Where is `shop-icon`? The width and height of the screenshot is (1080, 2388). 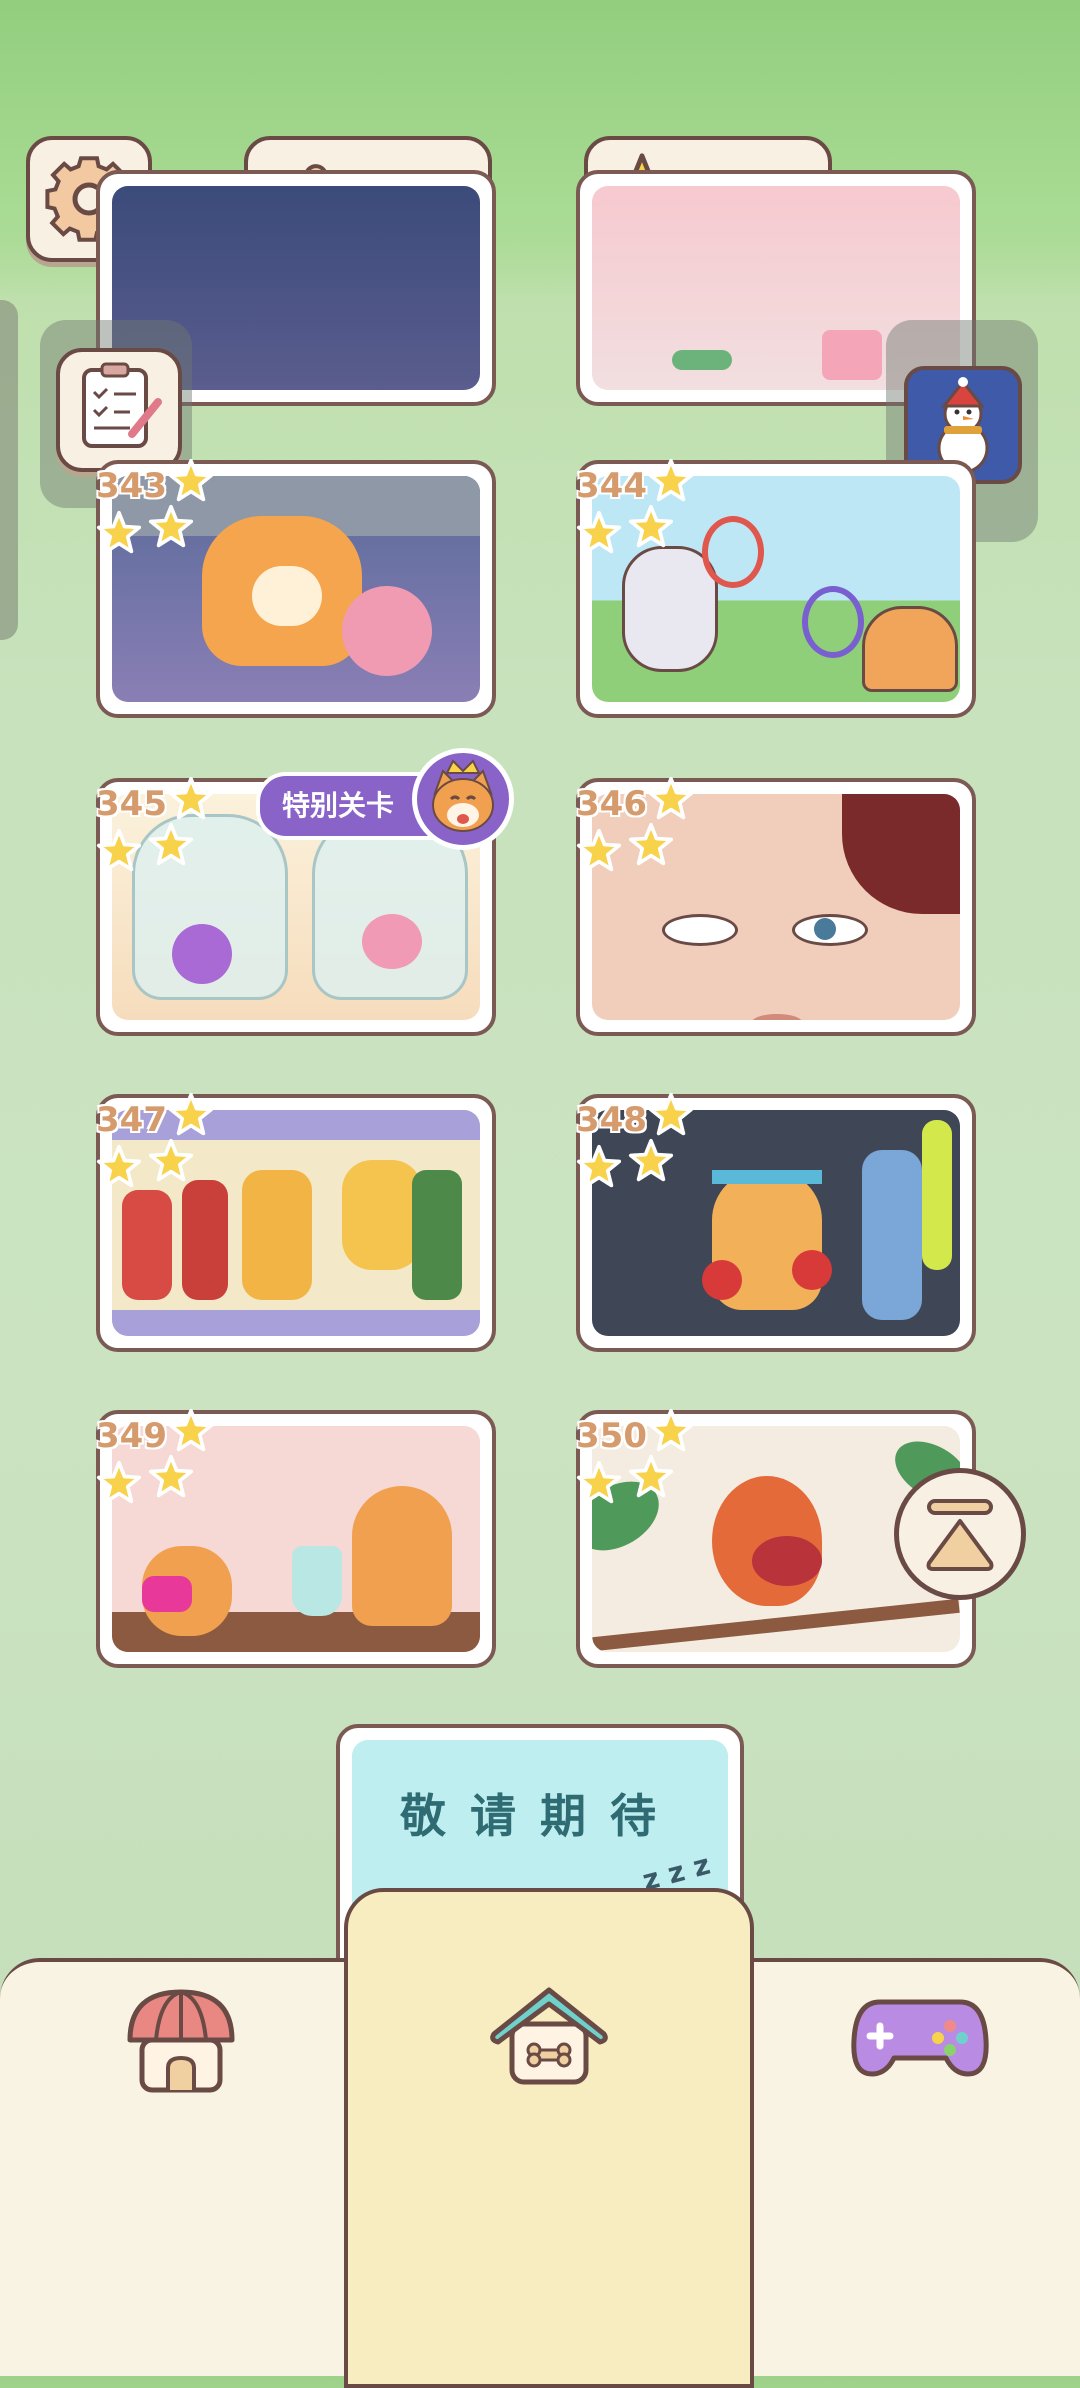
shop-icon is located at coordinates (181, 2041).